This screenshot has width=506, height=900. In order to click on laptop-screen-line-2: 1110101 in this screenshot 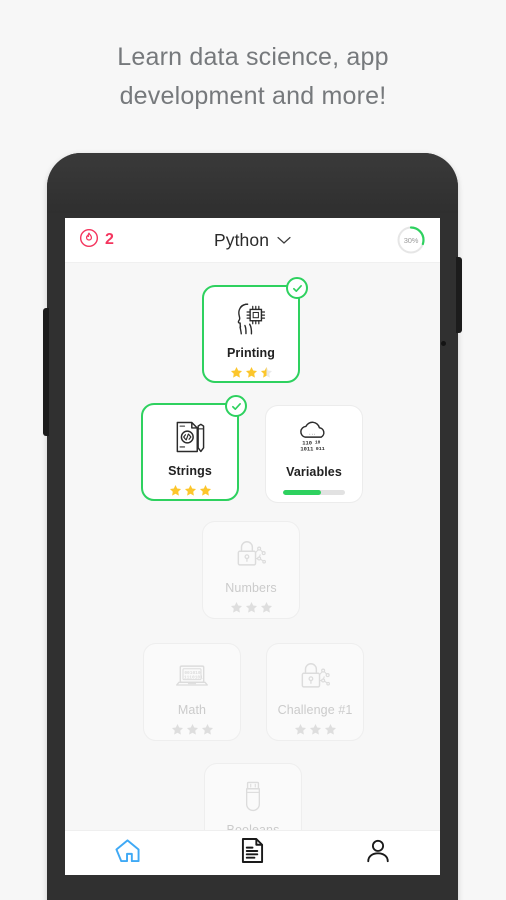, I will do `click(193, 677)`.